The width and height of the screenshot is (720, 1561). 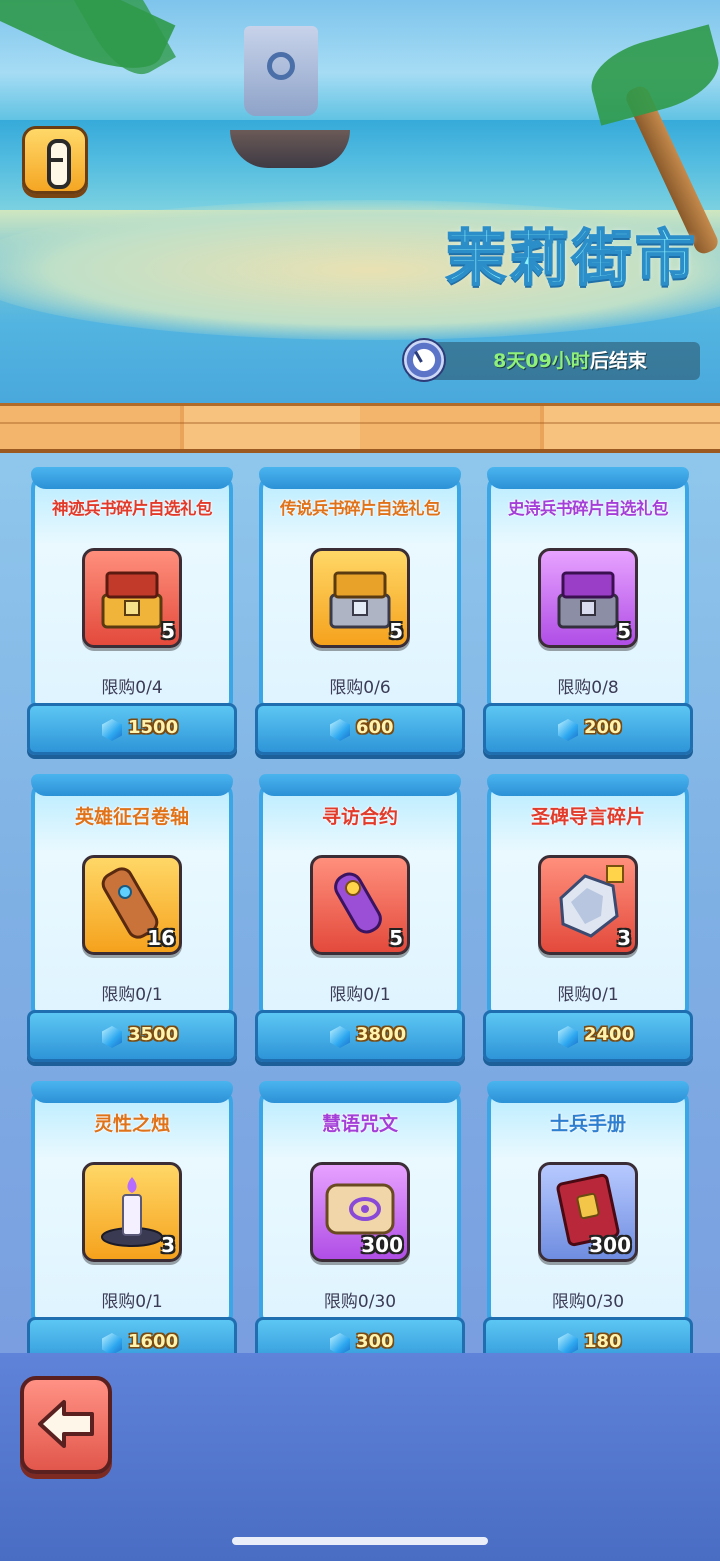 What do you see at coordinates (131, 817) in the screenshot?
I see `item-name: 英雄征召卷轴` at bounding box center [131, 817].